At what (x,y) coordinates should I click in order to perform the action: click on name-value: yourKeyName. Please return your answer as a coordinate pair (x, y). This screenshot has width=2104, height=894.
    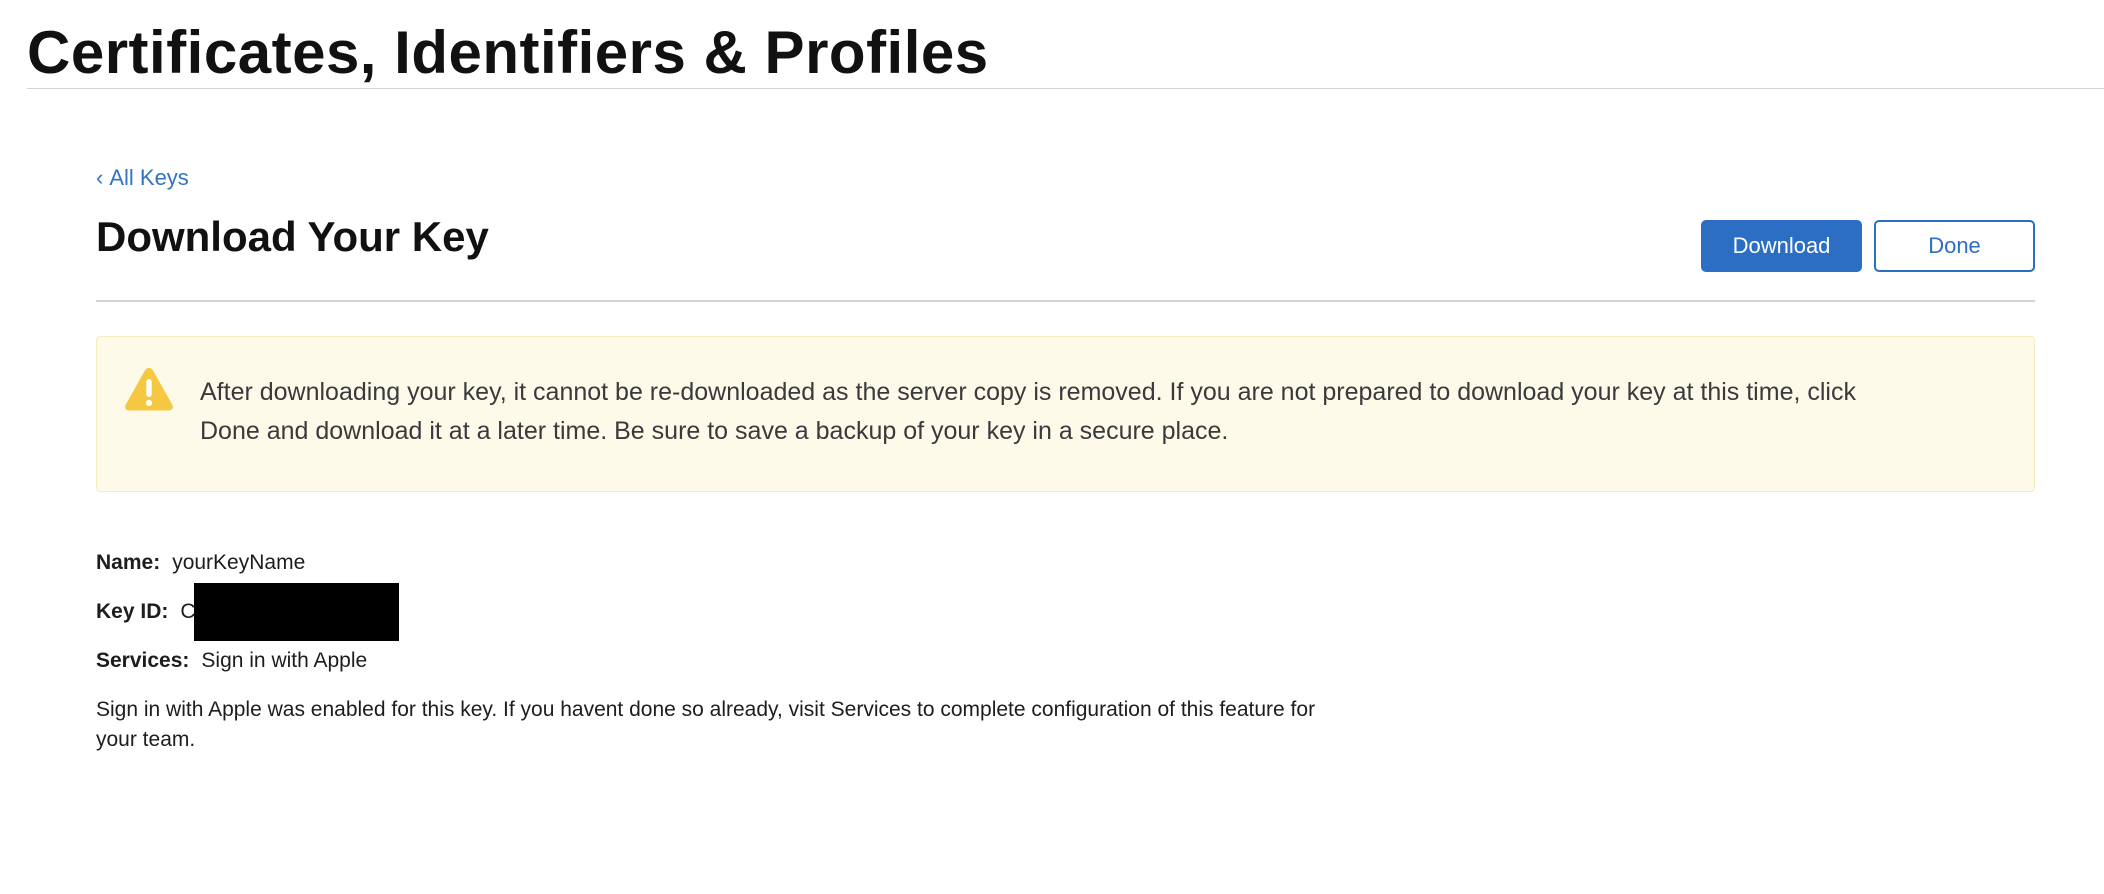
    Looking at the image, I should click on (239, 562).